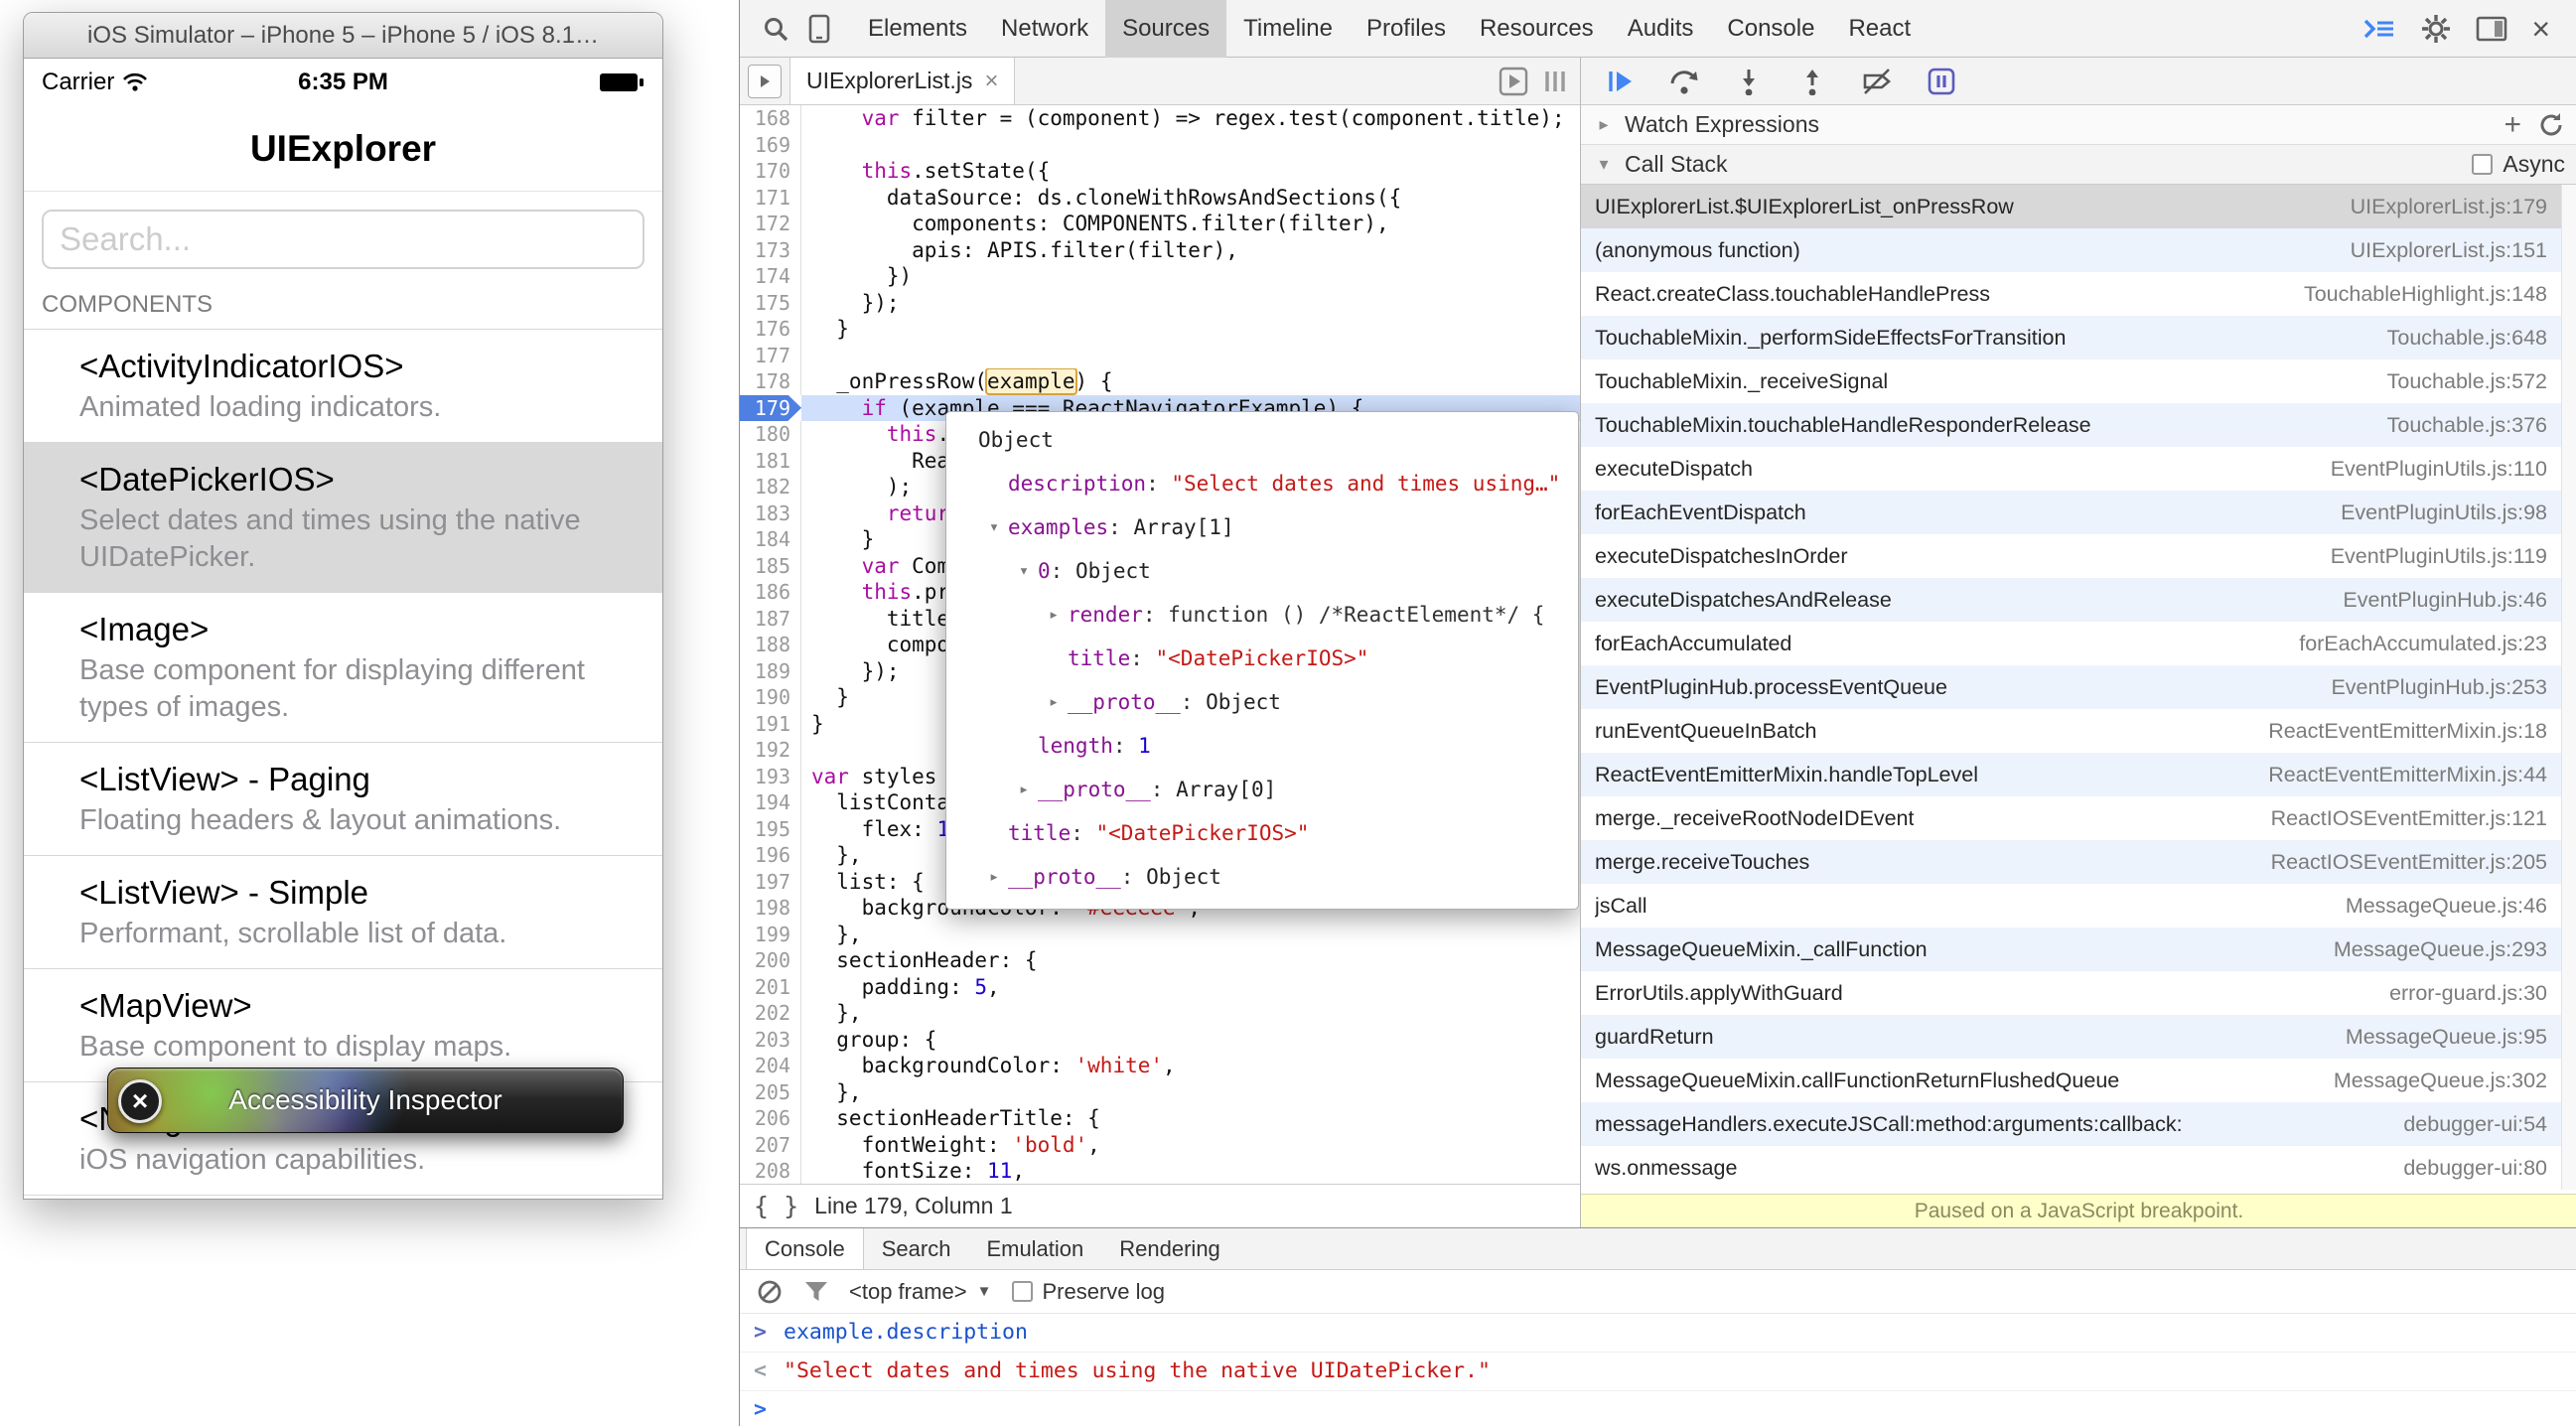 The width and height of the screenshot is (2576, 1426). What do you see at coordinates (771, 1091) in the screenshot?
I see `line-number: 205` at bounding box center [771, 1091].